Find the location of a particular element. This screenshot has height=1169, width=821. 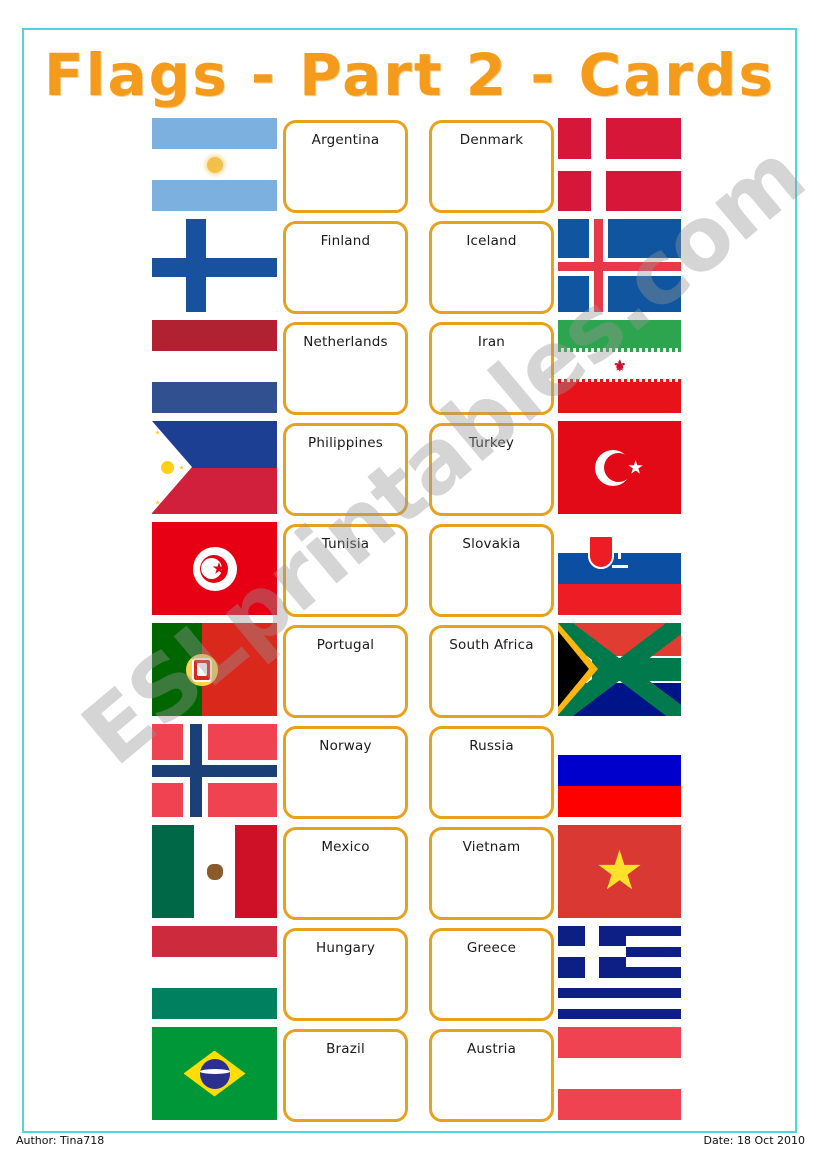

card-label: Slovakia is located at coordinates (491, 544).